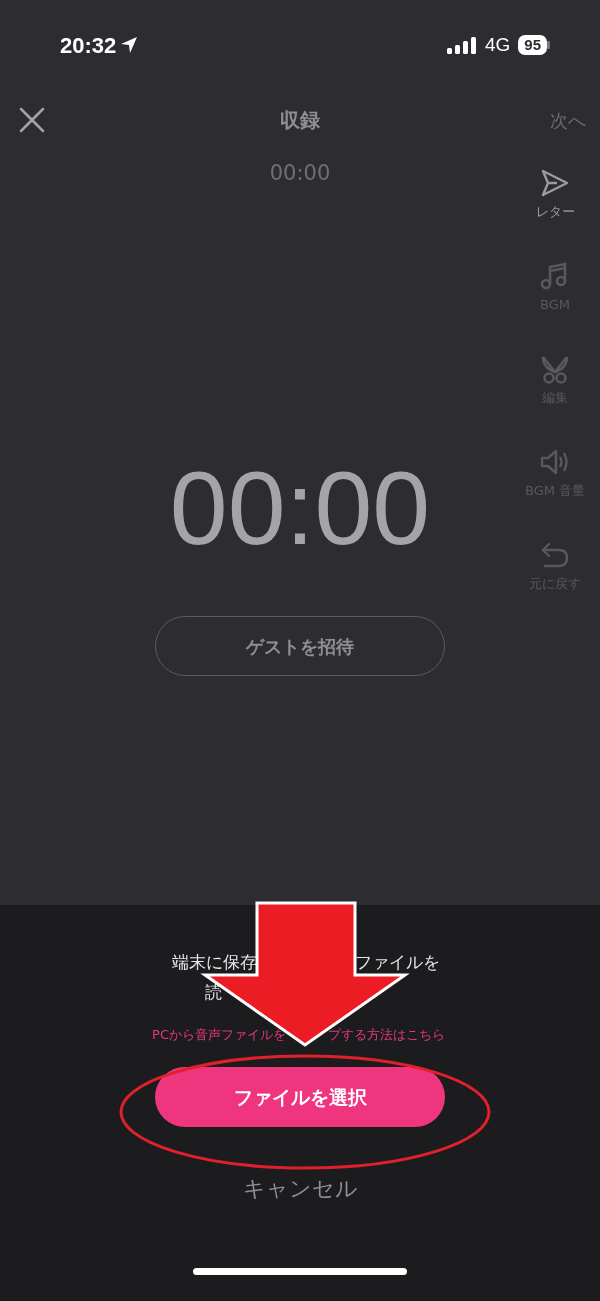  What do you see at coordinates (386, 1034) in the screenshot?
I see `help-link: プする方法はこちら` at bounding box center [386, 1034].